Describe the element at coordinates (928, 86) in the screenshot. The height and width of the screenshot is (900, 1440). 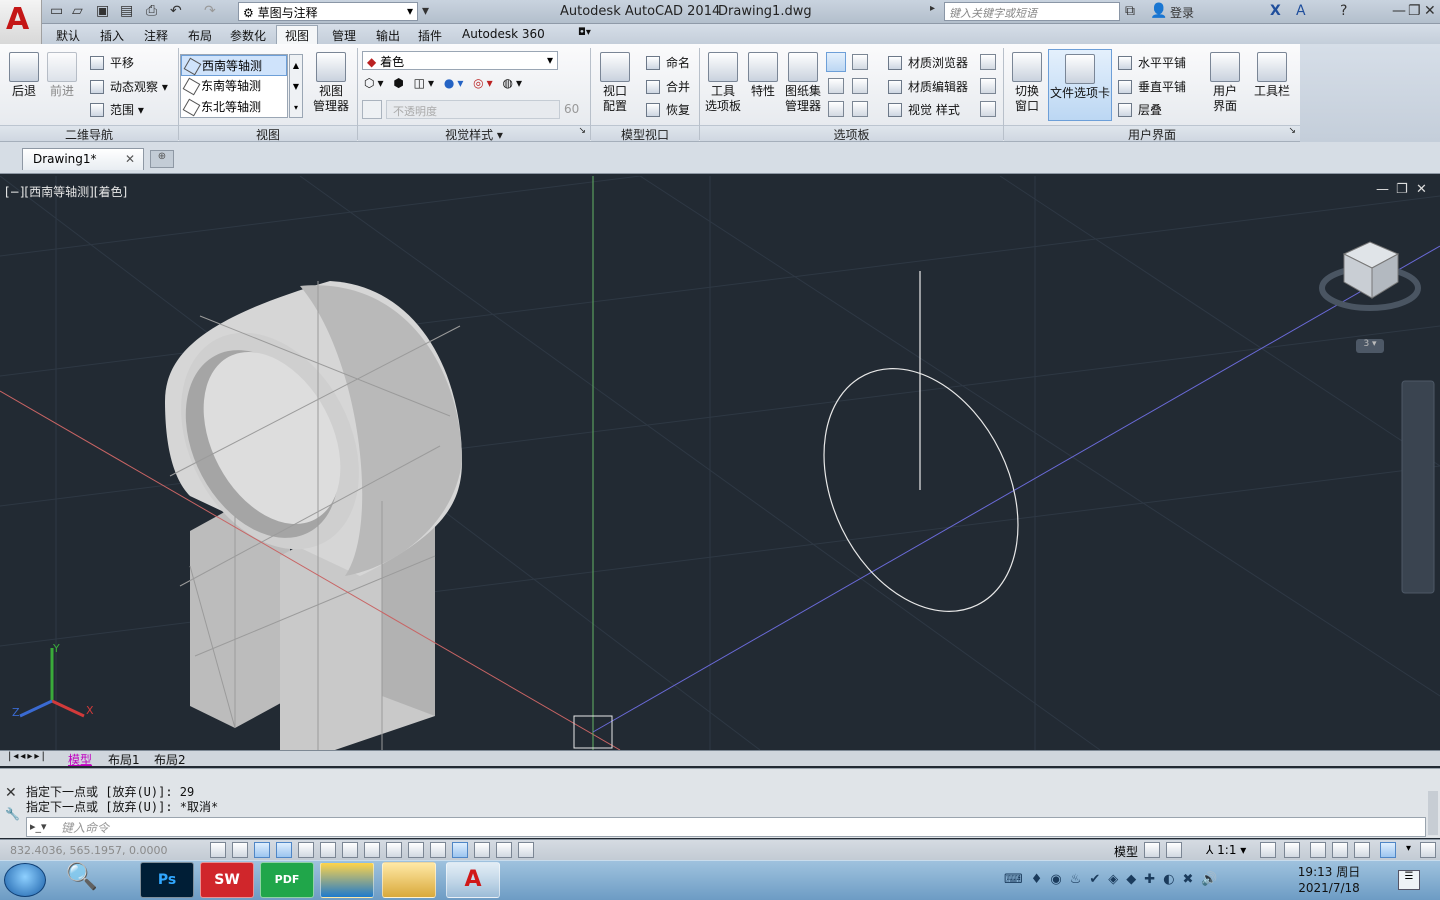
I see `material-editor-button: 材质编辑器` at that location.